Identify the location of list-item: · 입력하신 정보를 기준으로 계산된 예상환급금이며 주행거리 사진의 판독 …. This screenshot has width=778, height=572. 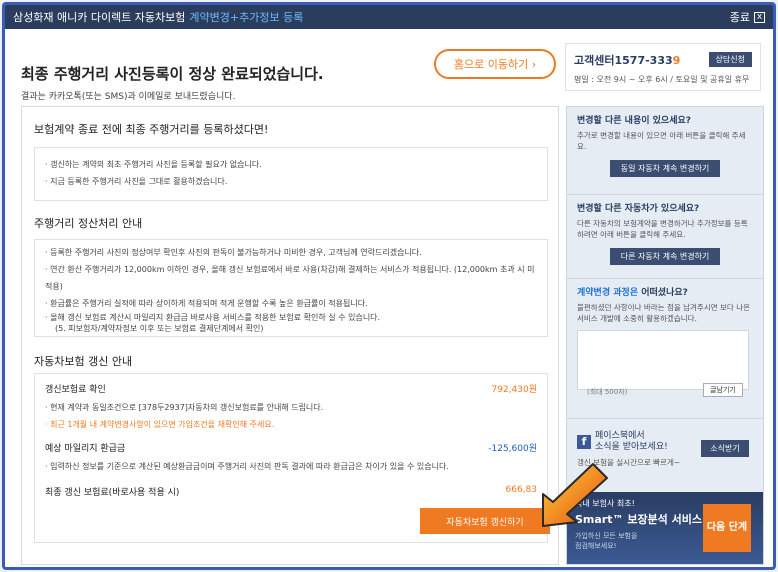
(247, 466).